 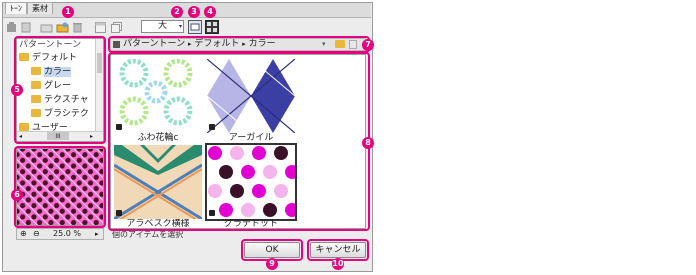 I want to click on zoom-value: 25.0 %, so click(x=67, y=233).